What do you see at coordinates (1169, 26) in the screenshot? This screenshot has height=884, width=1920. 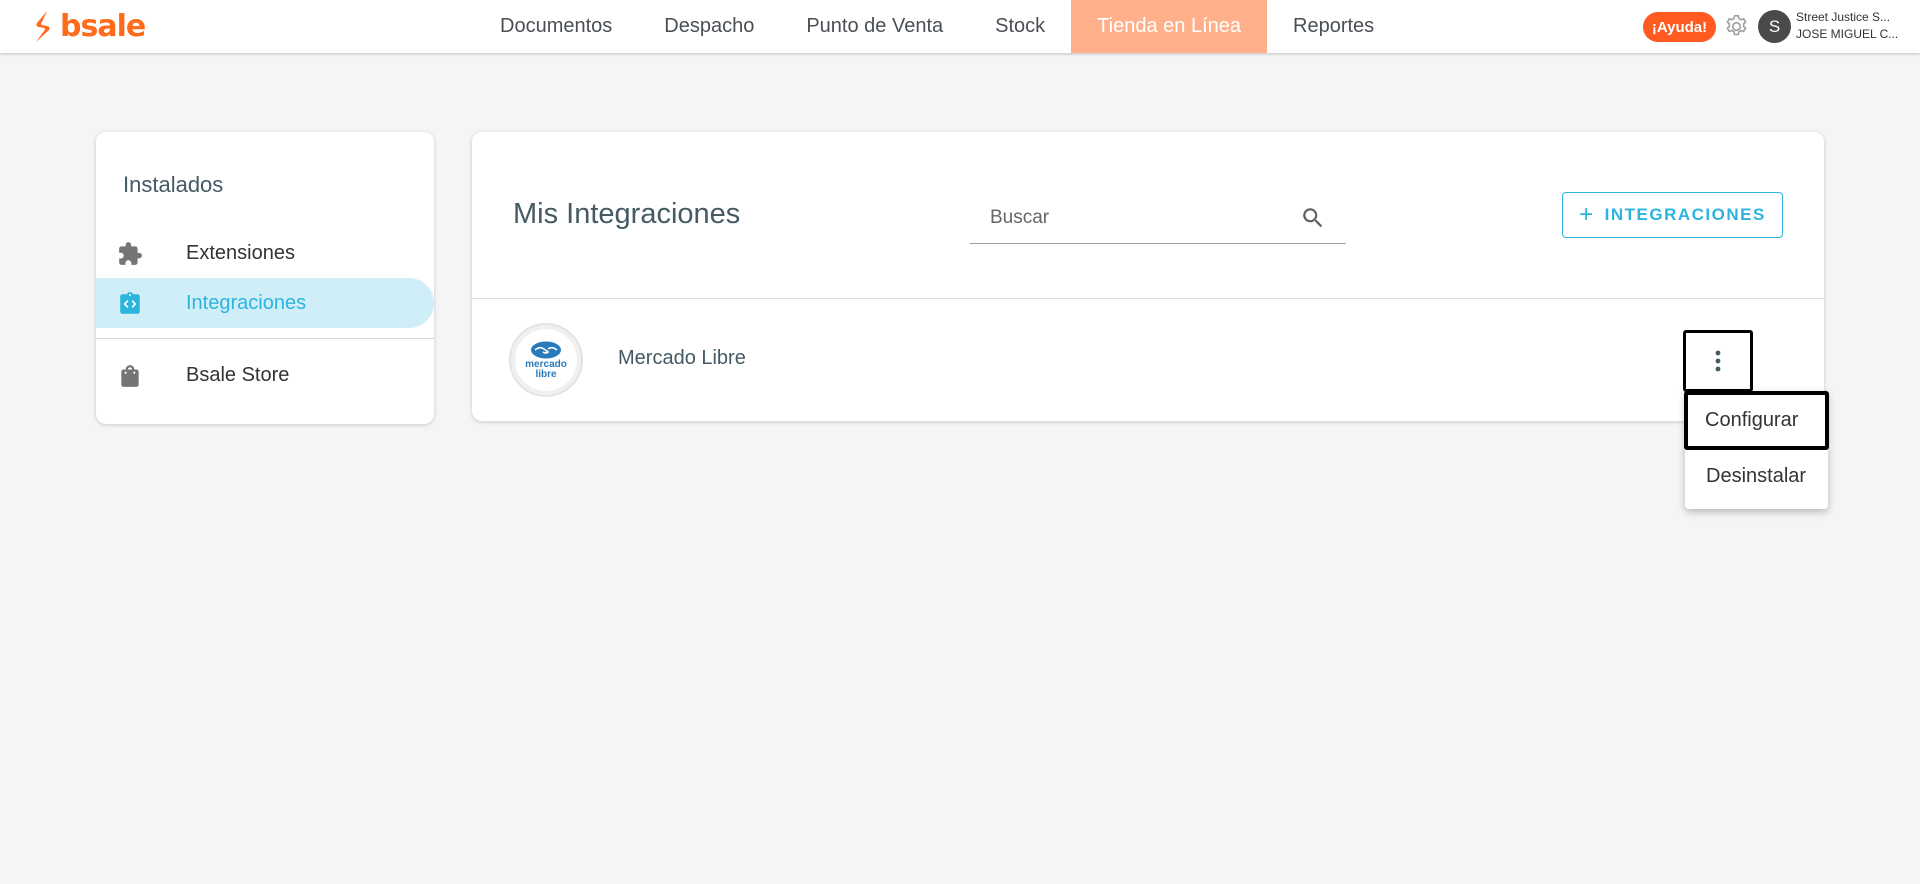 I see `nav-item-tienda-en-linea: Tienda en Línea` at bounding box center [1169, 26].